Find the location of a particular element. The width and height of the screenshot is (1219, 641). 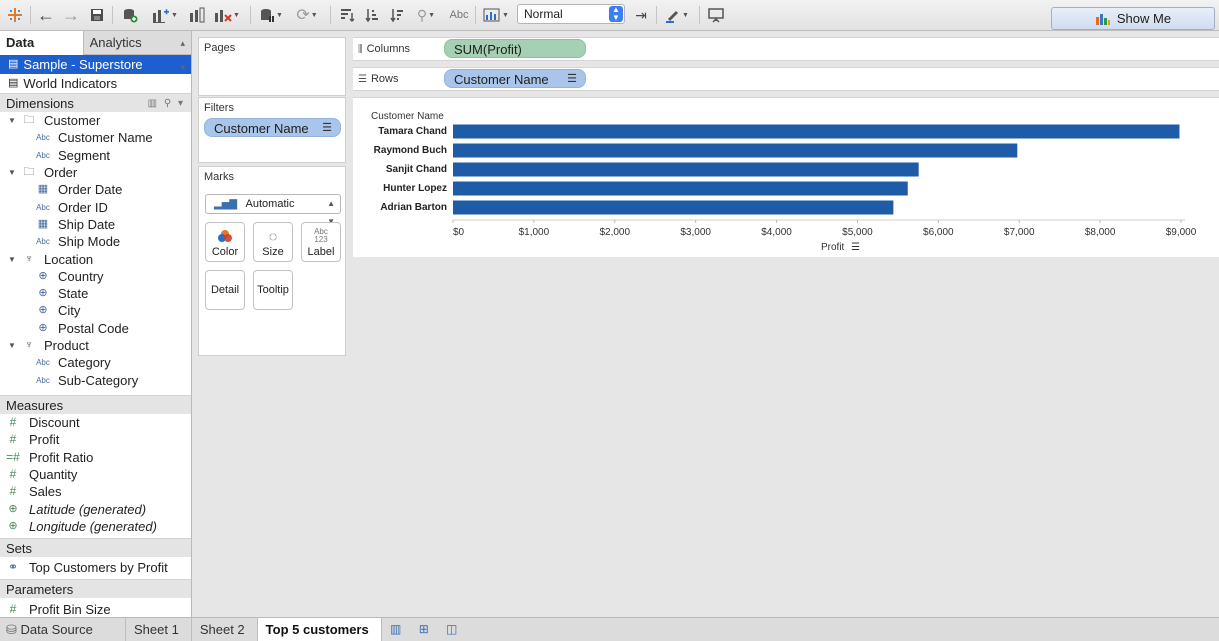

measures-header: Measures is located at coordinates (95, 404).